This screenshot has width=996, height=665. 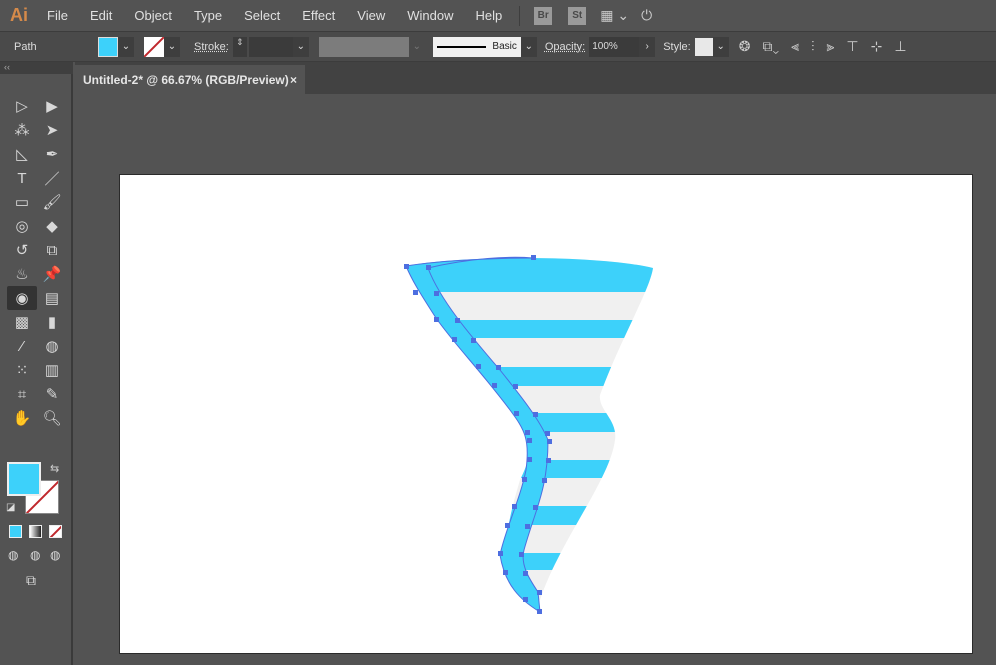 What do you see at coordinates (24, 479) in the screenshot?
I see `fill-color-box` at bounding box center [24, 479].